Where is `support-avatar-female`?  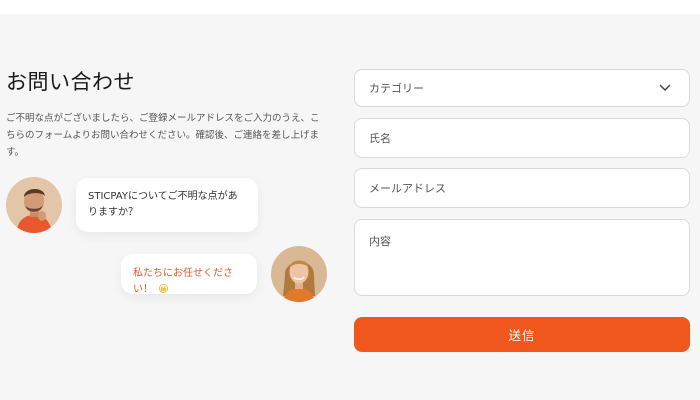 support-avatar-female is located at coordinates (299, 274).